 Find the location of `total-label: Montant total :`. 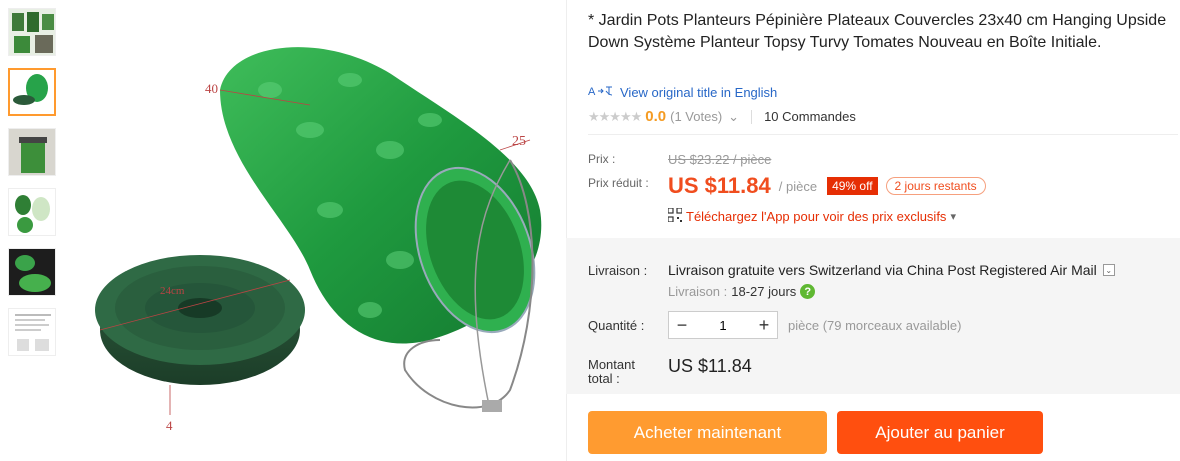

total-label: Montant total : is located at coordinates (611, 372).